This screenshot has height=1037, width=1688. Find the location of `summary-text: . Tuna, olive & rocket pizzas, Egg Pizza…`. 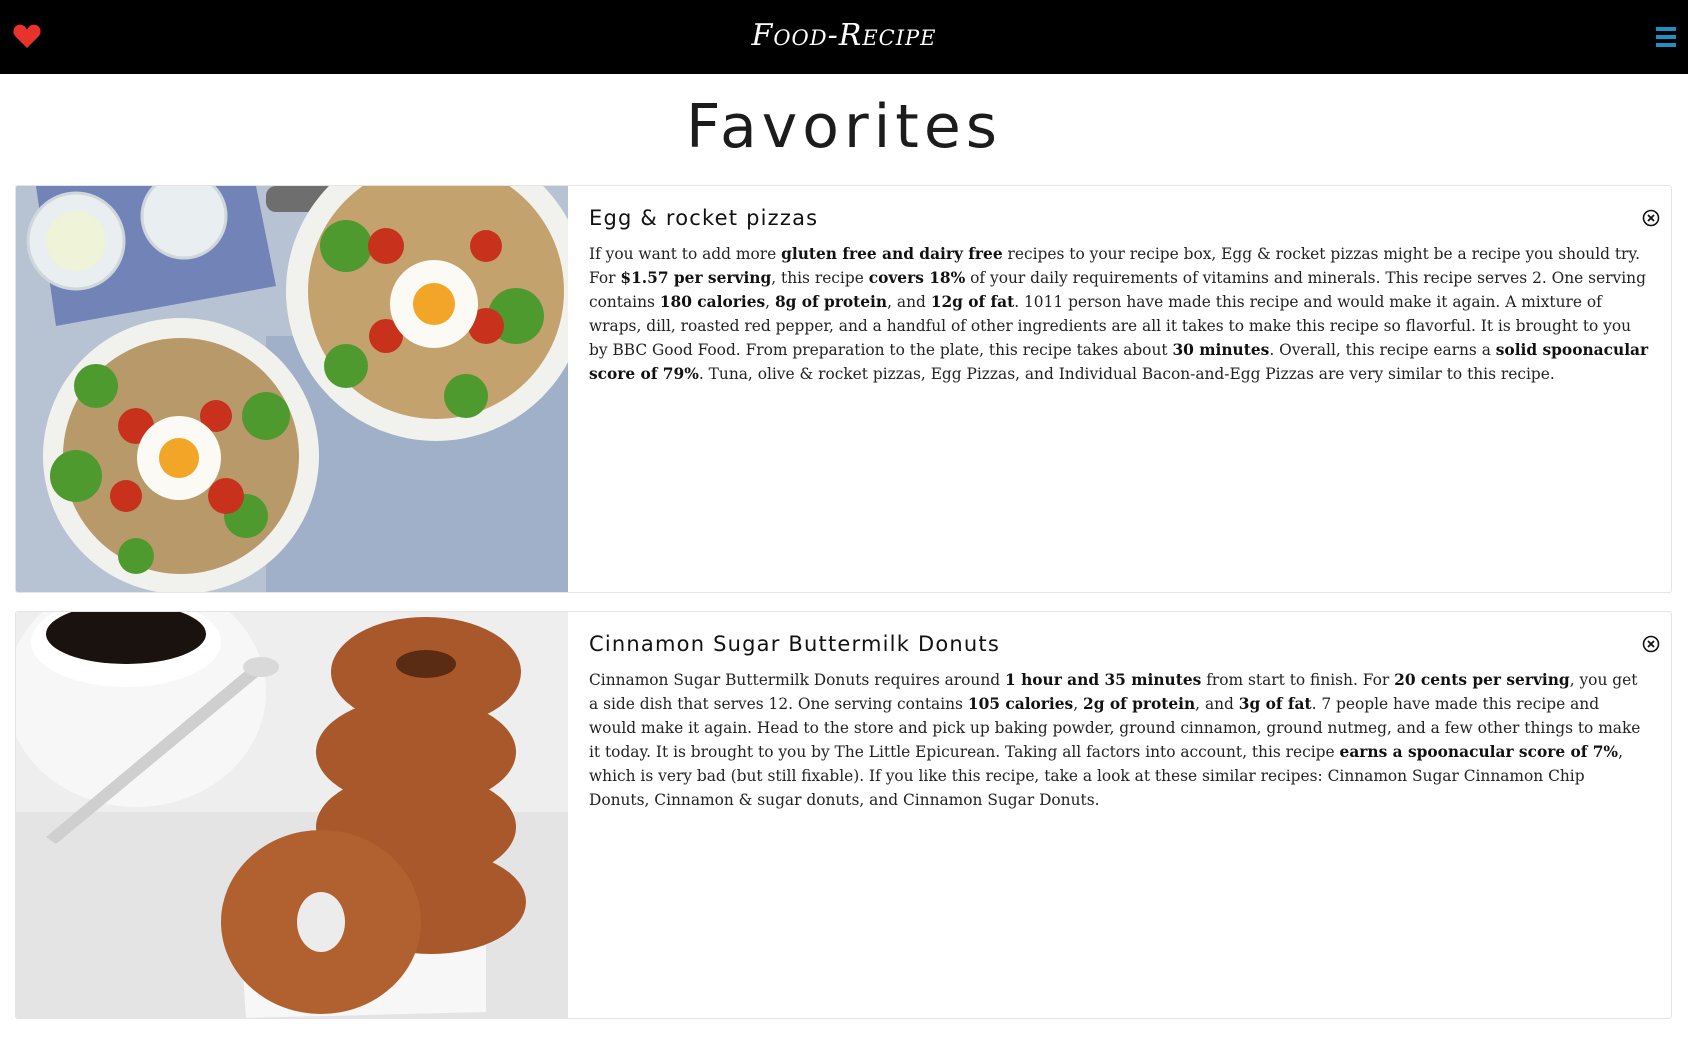

summary-text: . Tuna, olive & rocket pizzas, Egg Pizza… is located at coordinates (1126, 374).